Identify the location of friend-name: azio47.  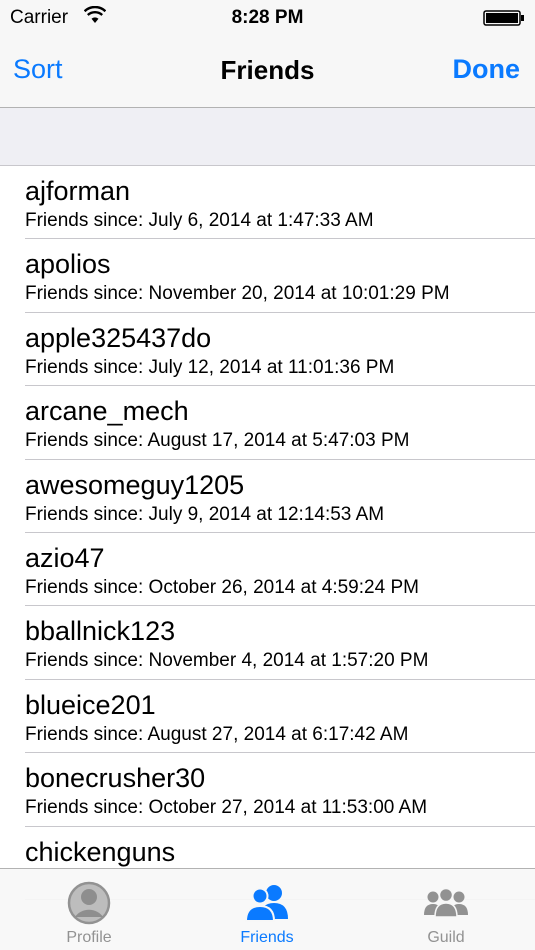
(65, 557).